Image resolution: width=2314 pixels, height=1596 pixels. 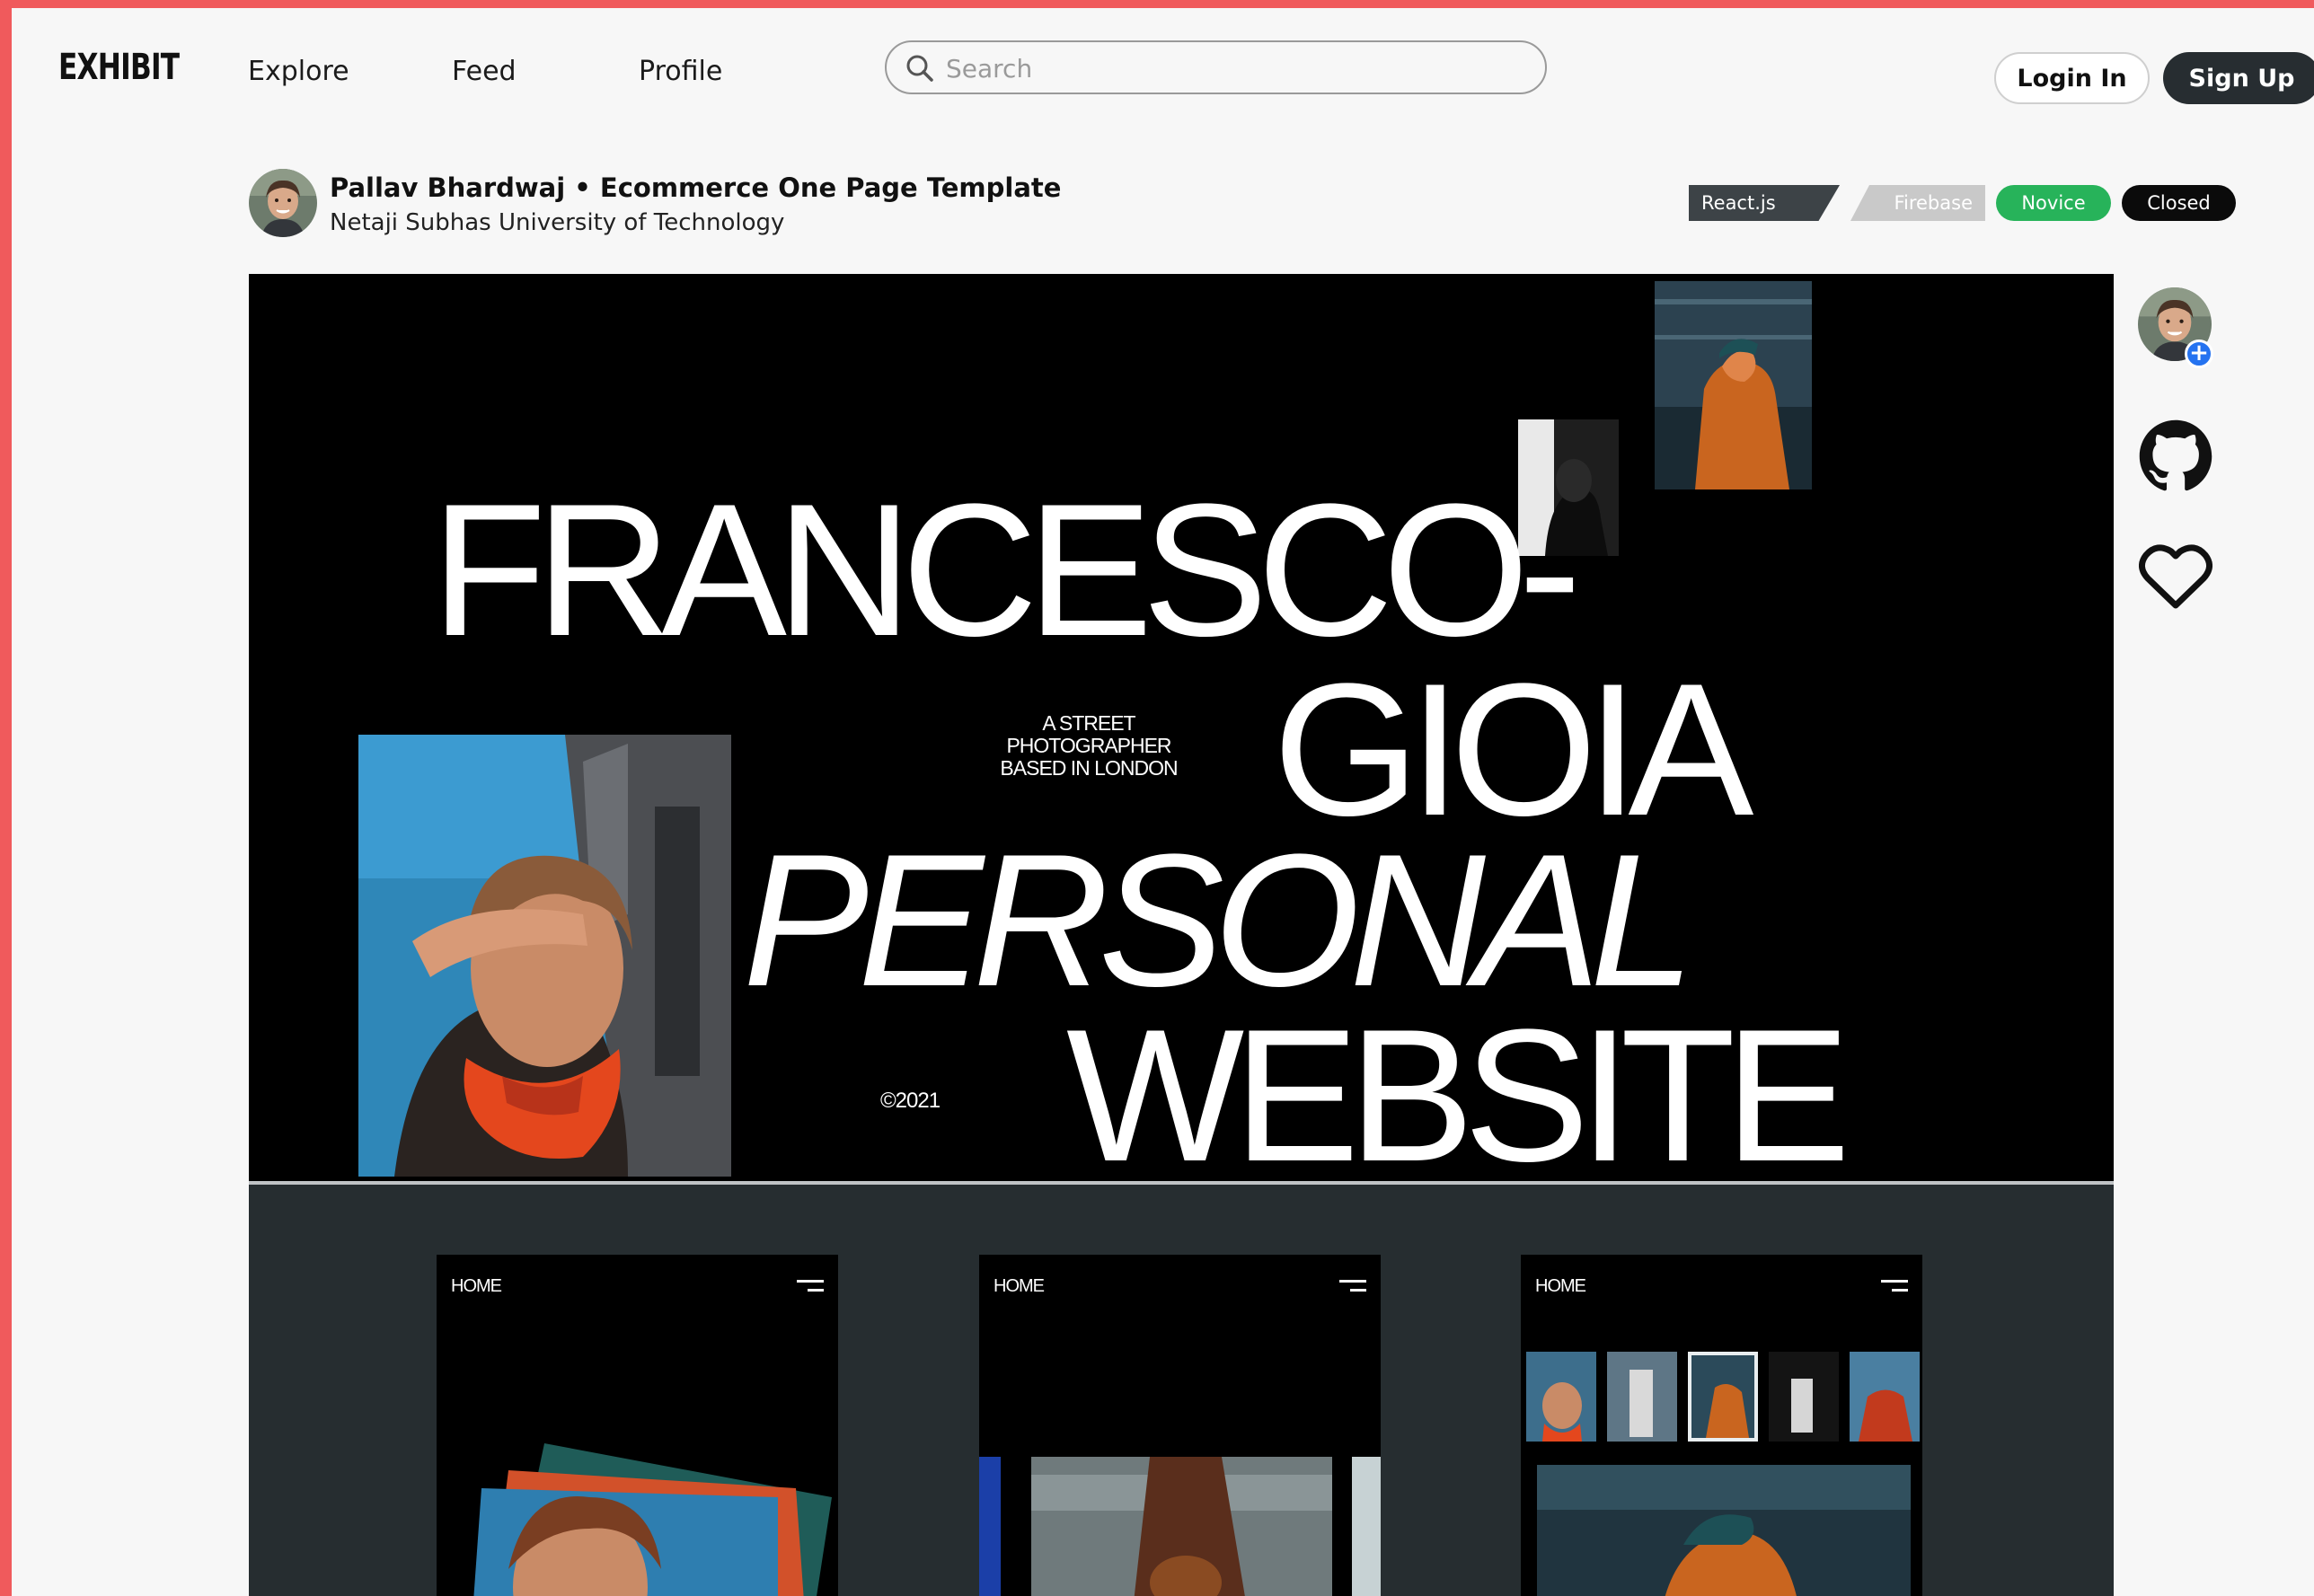 I want to click on photo-gallery-grid, so click(x=1723, y=1474).